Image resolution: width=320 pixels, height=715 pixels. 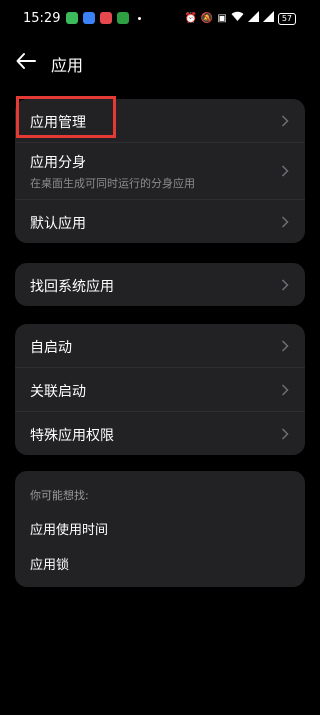 I want to click on suggestions-card: 你可能想找: 应用使用时间 应用锁, so click(x=160, y=529).